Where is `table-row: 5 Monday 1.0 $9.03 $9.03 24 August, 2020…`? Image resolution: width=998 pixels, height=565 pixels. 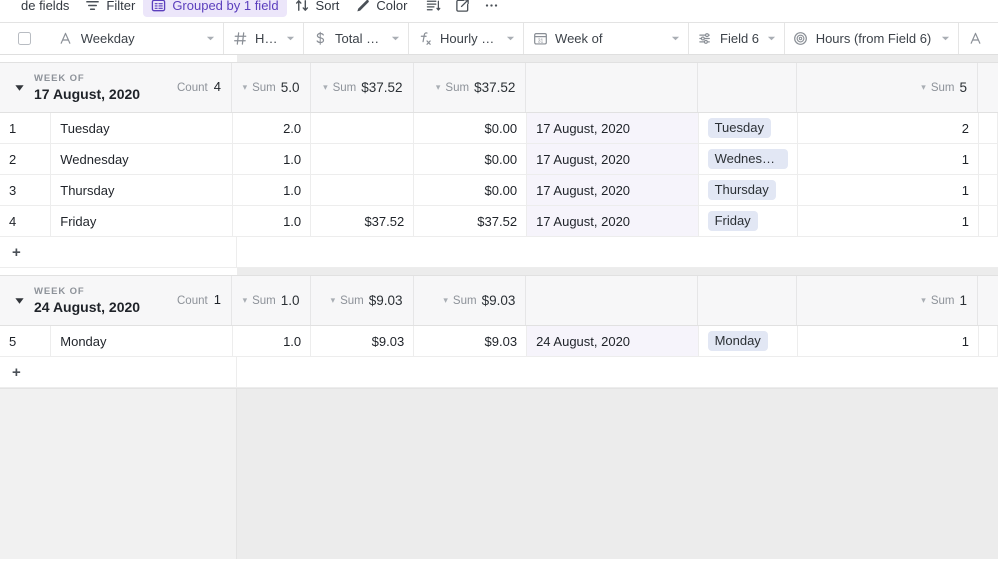
table-row: 5 Monday 1.0 $9.03 $9.03 24 August, 2020… is located at coordinates (499, 341).